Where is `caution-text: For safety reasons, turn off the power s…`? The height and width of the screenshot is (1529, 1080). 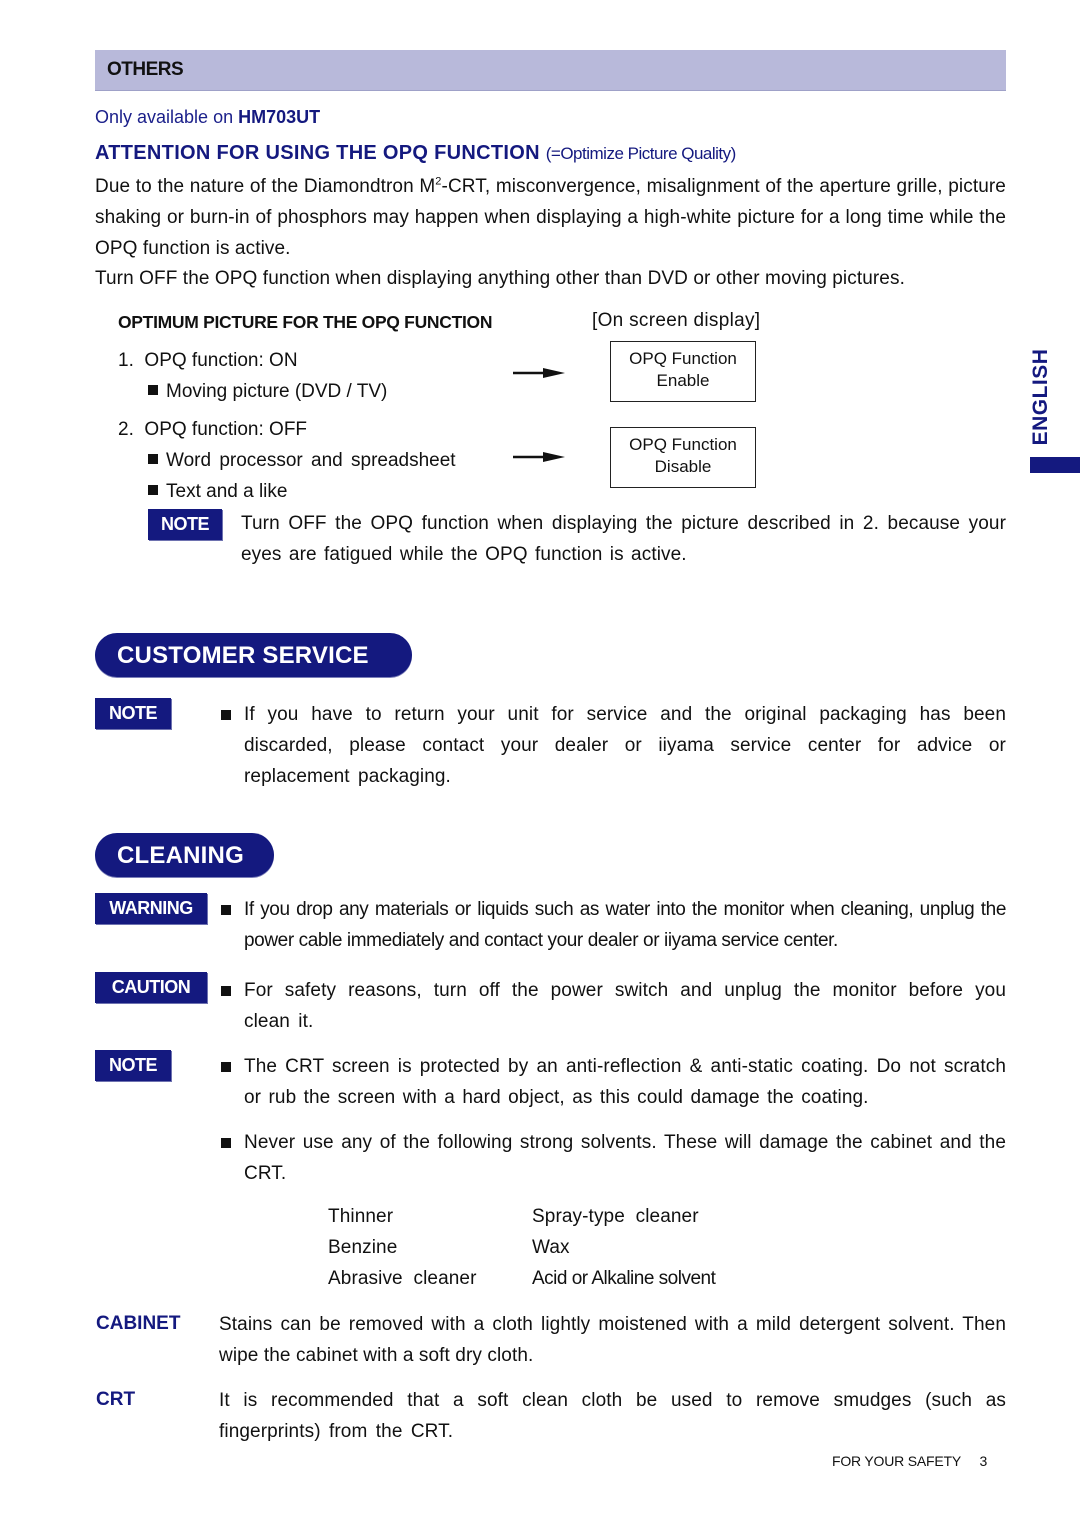 caution-text: For safety reasons, turn off the power s… is located at coordinates (625, 1006).